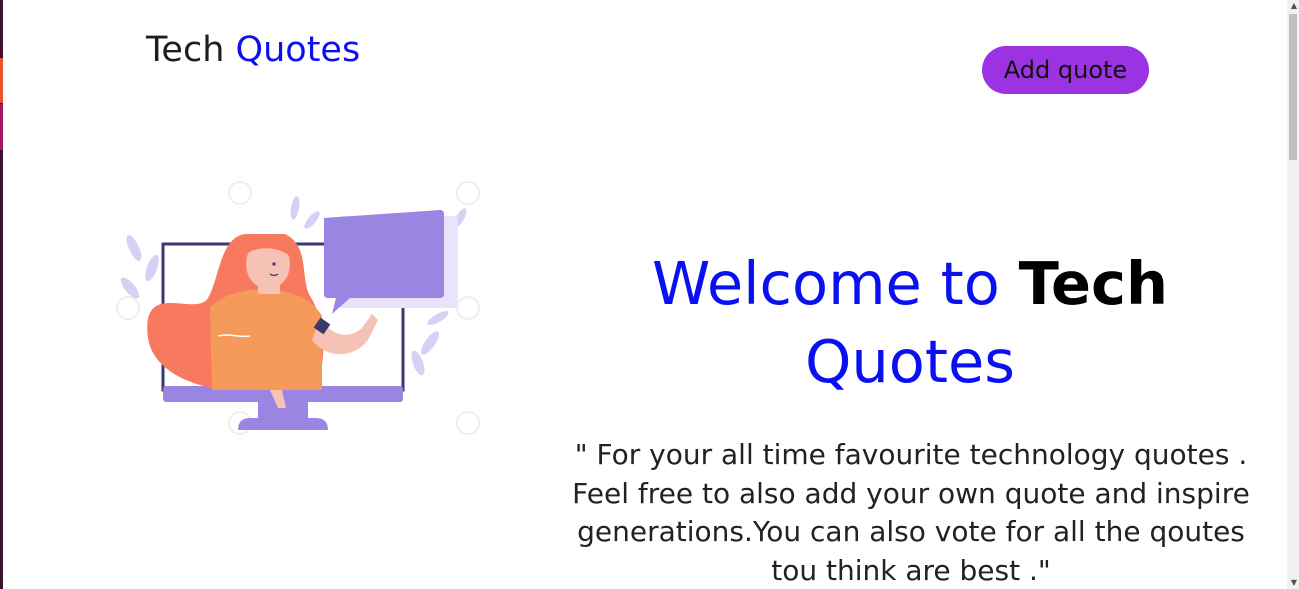 Image resolution: width=1299 pixels, height=589 pixels. I want to click on hero-title-quotes: Quotes, so click(910, 361).